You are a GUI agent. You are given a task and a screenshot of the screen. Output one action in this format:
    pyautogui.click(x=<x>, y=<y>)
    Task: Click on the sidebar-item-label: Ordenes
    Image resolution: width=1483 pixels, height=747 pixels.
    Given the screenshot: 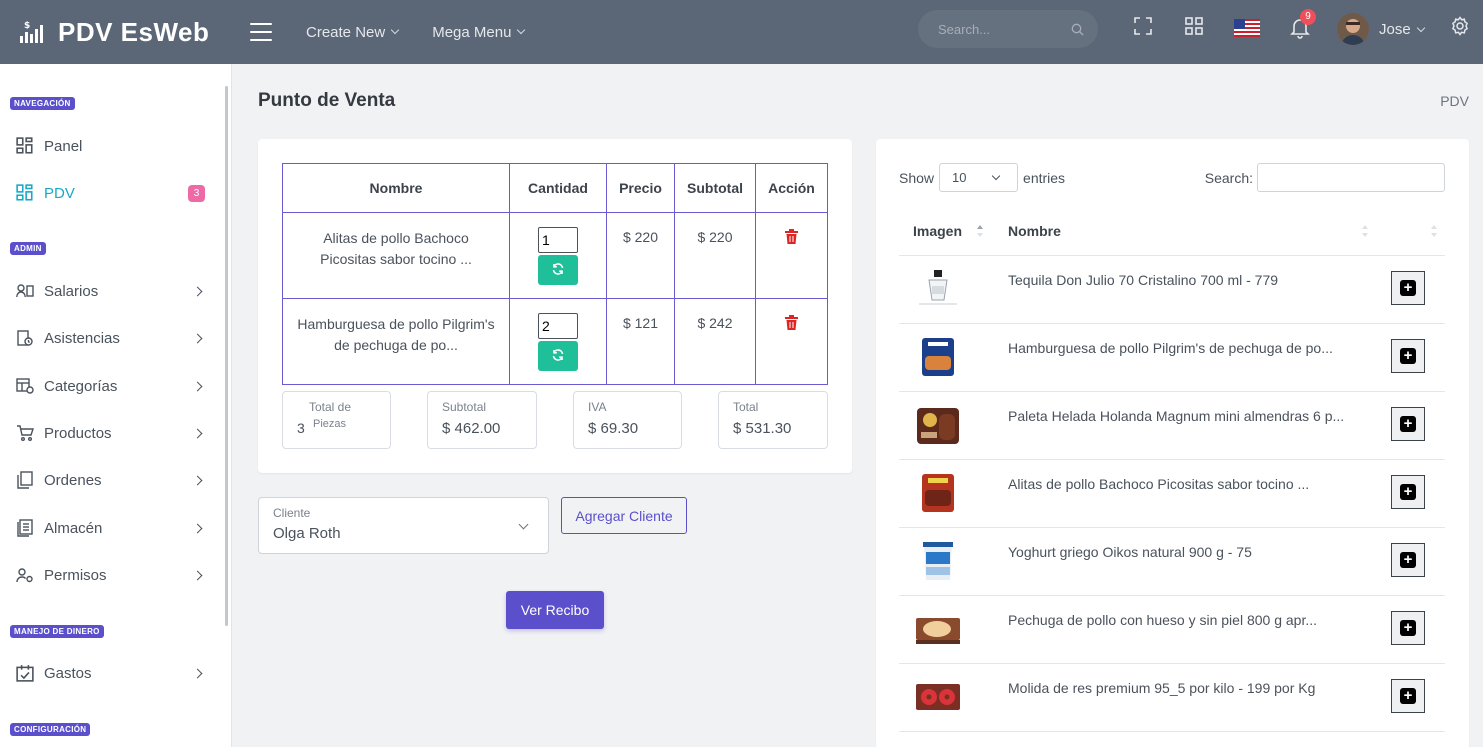 What is the action you would take?
    pyautogui.click(x=73, y=480)
    